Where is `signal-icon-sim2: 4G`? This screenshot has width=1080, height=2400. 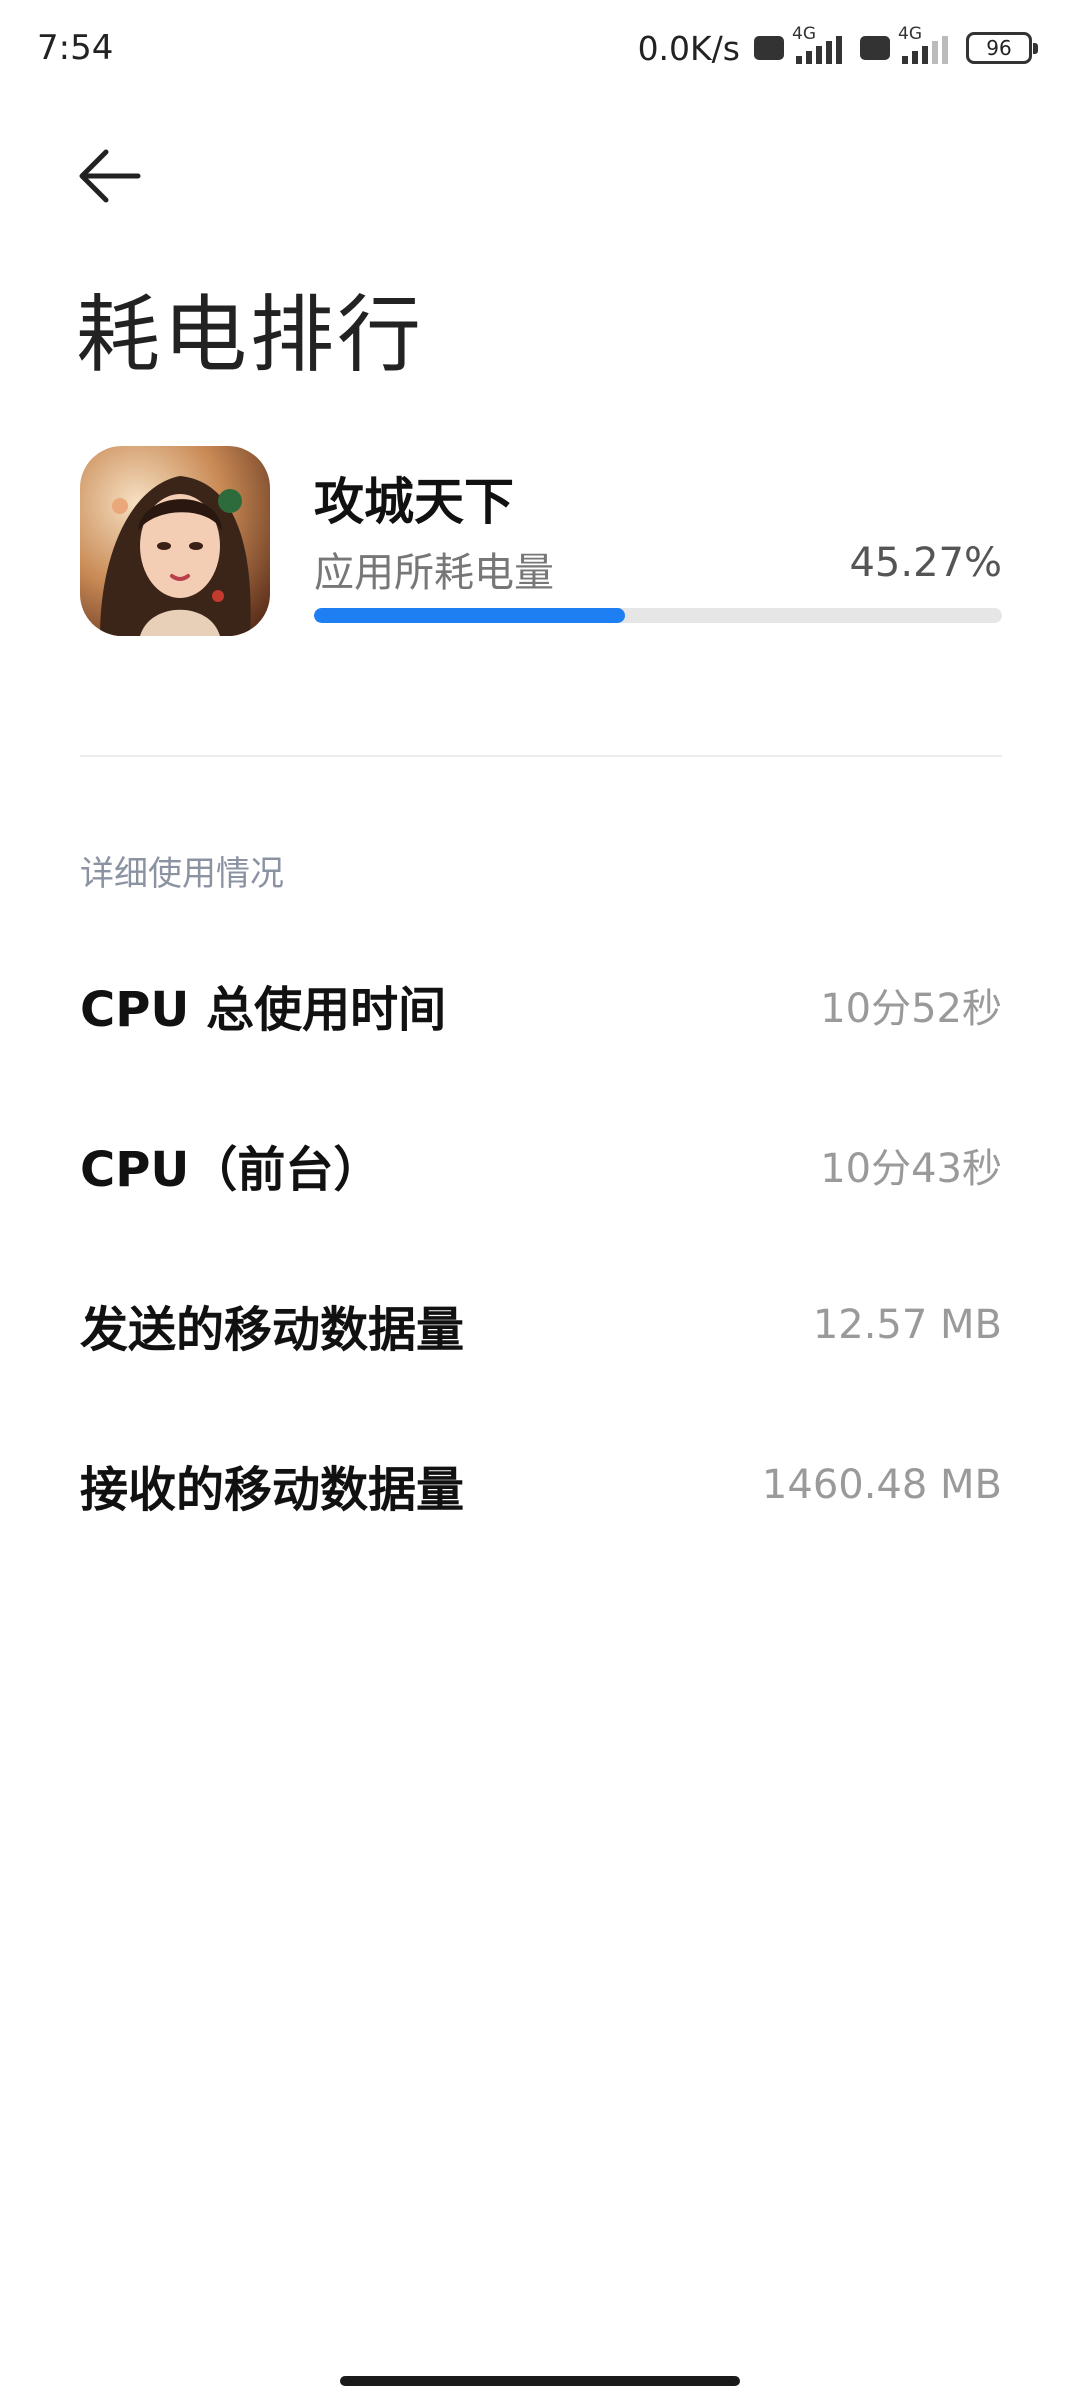
signal-icon-sim2: 4G is located at coordinates (925, 45).